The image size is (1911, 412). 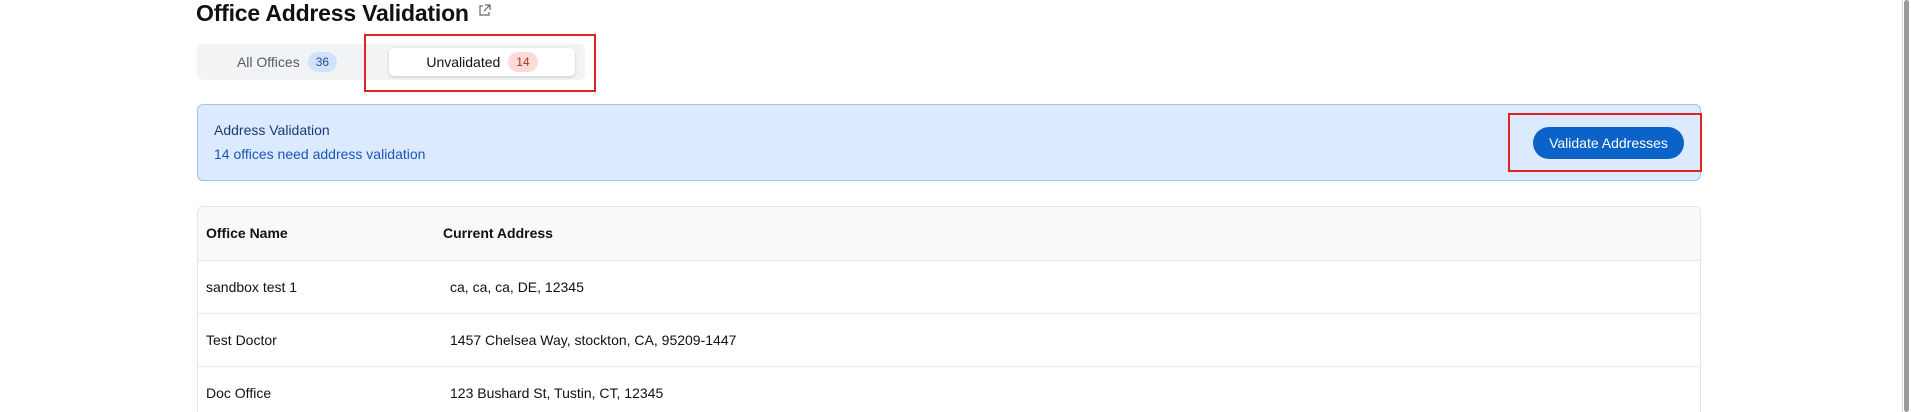 I want to click on column-header-office-name: Office Name, so click(x=320, y=233).